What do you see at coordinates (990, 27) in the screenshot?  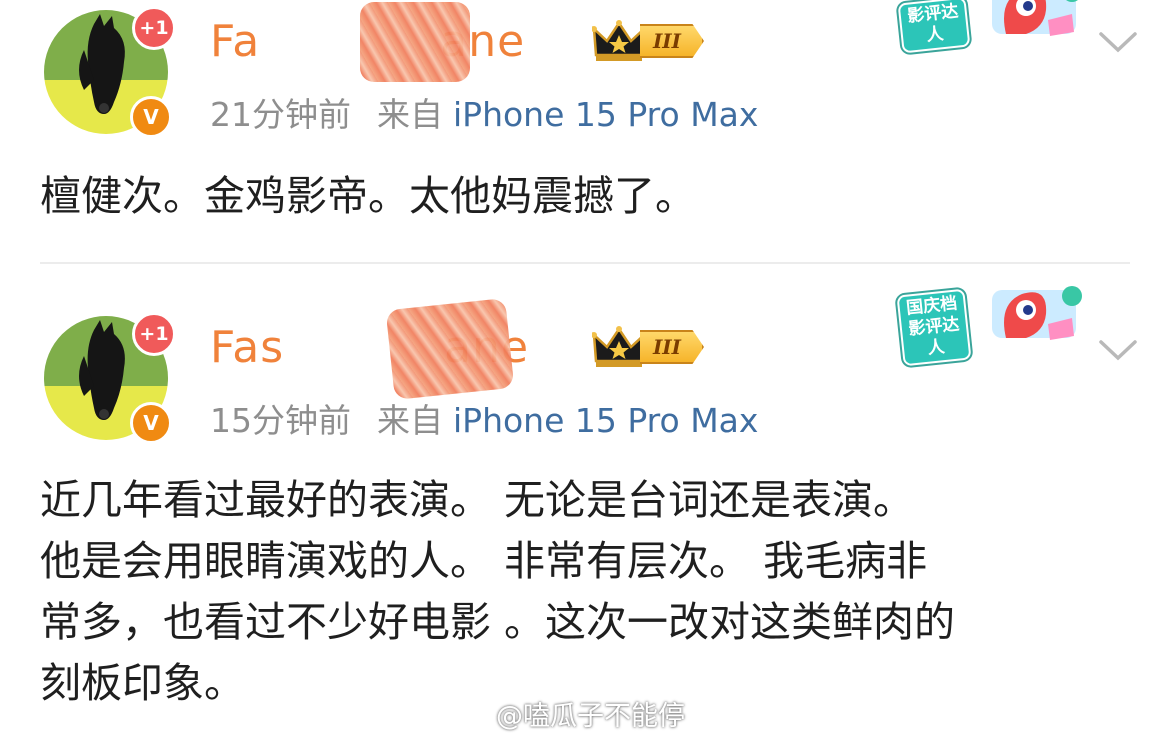 I see `badge-sticker: 影评达人` at bounding box center [990, 27].